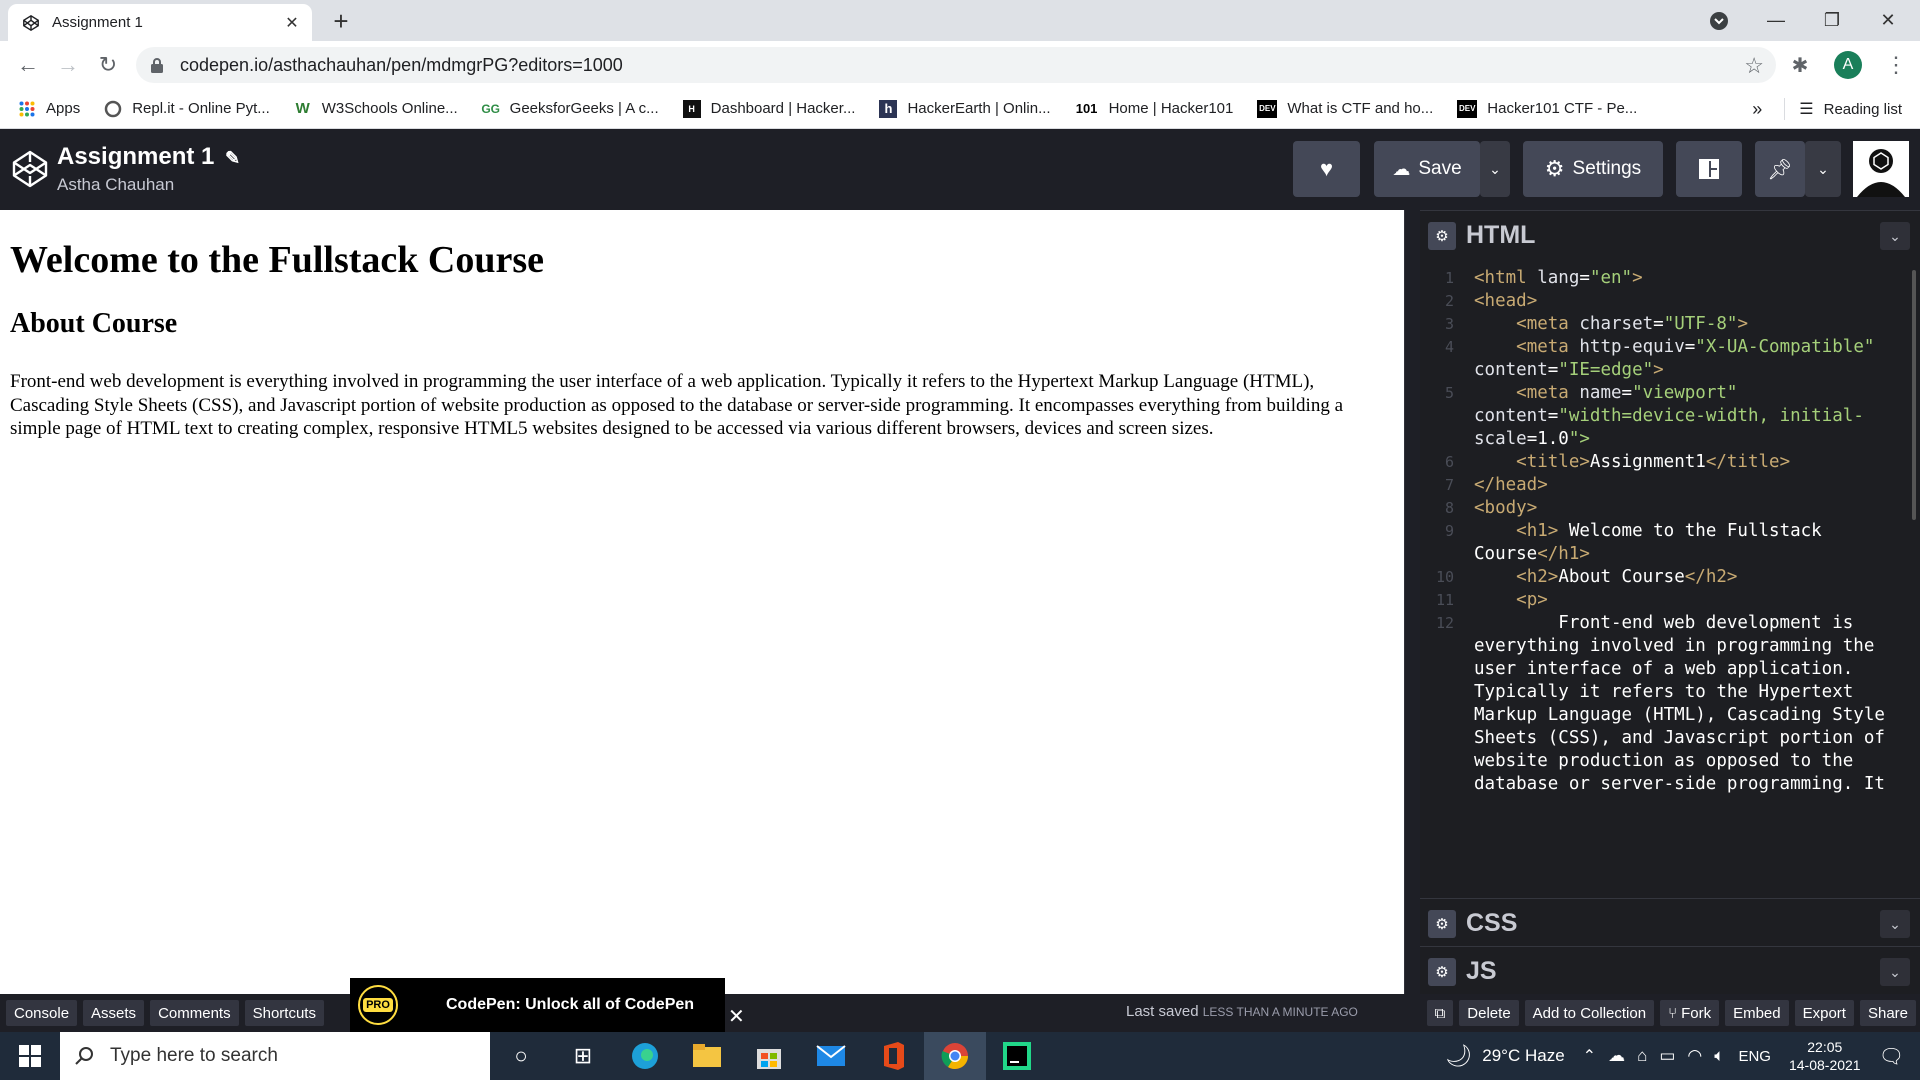 The width and height of the screenshot is (1920, 1080). I want to click on love-button: ♥, so click(1326, 169).